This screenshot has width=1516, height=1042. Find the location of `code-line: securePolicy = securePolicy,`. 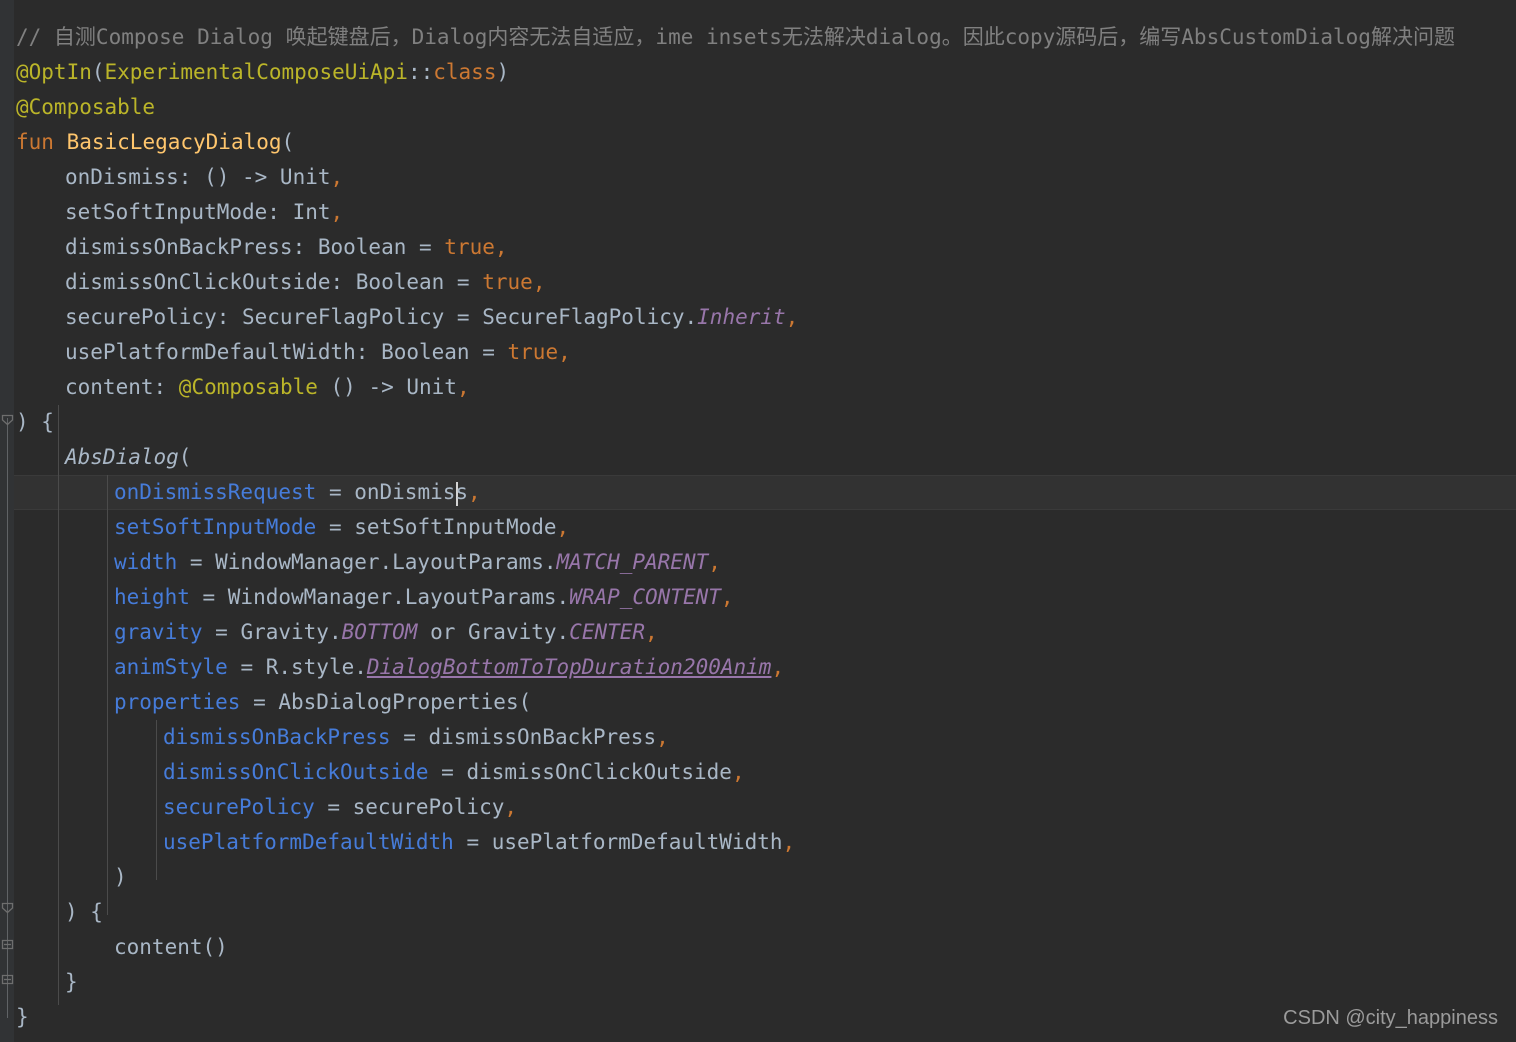

code-line: securePolicy = securePolicy, is located at coordinates (340, 807).